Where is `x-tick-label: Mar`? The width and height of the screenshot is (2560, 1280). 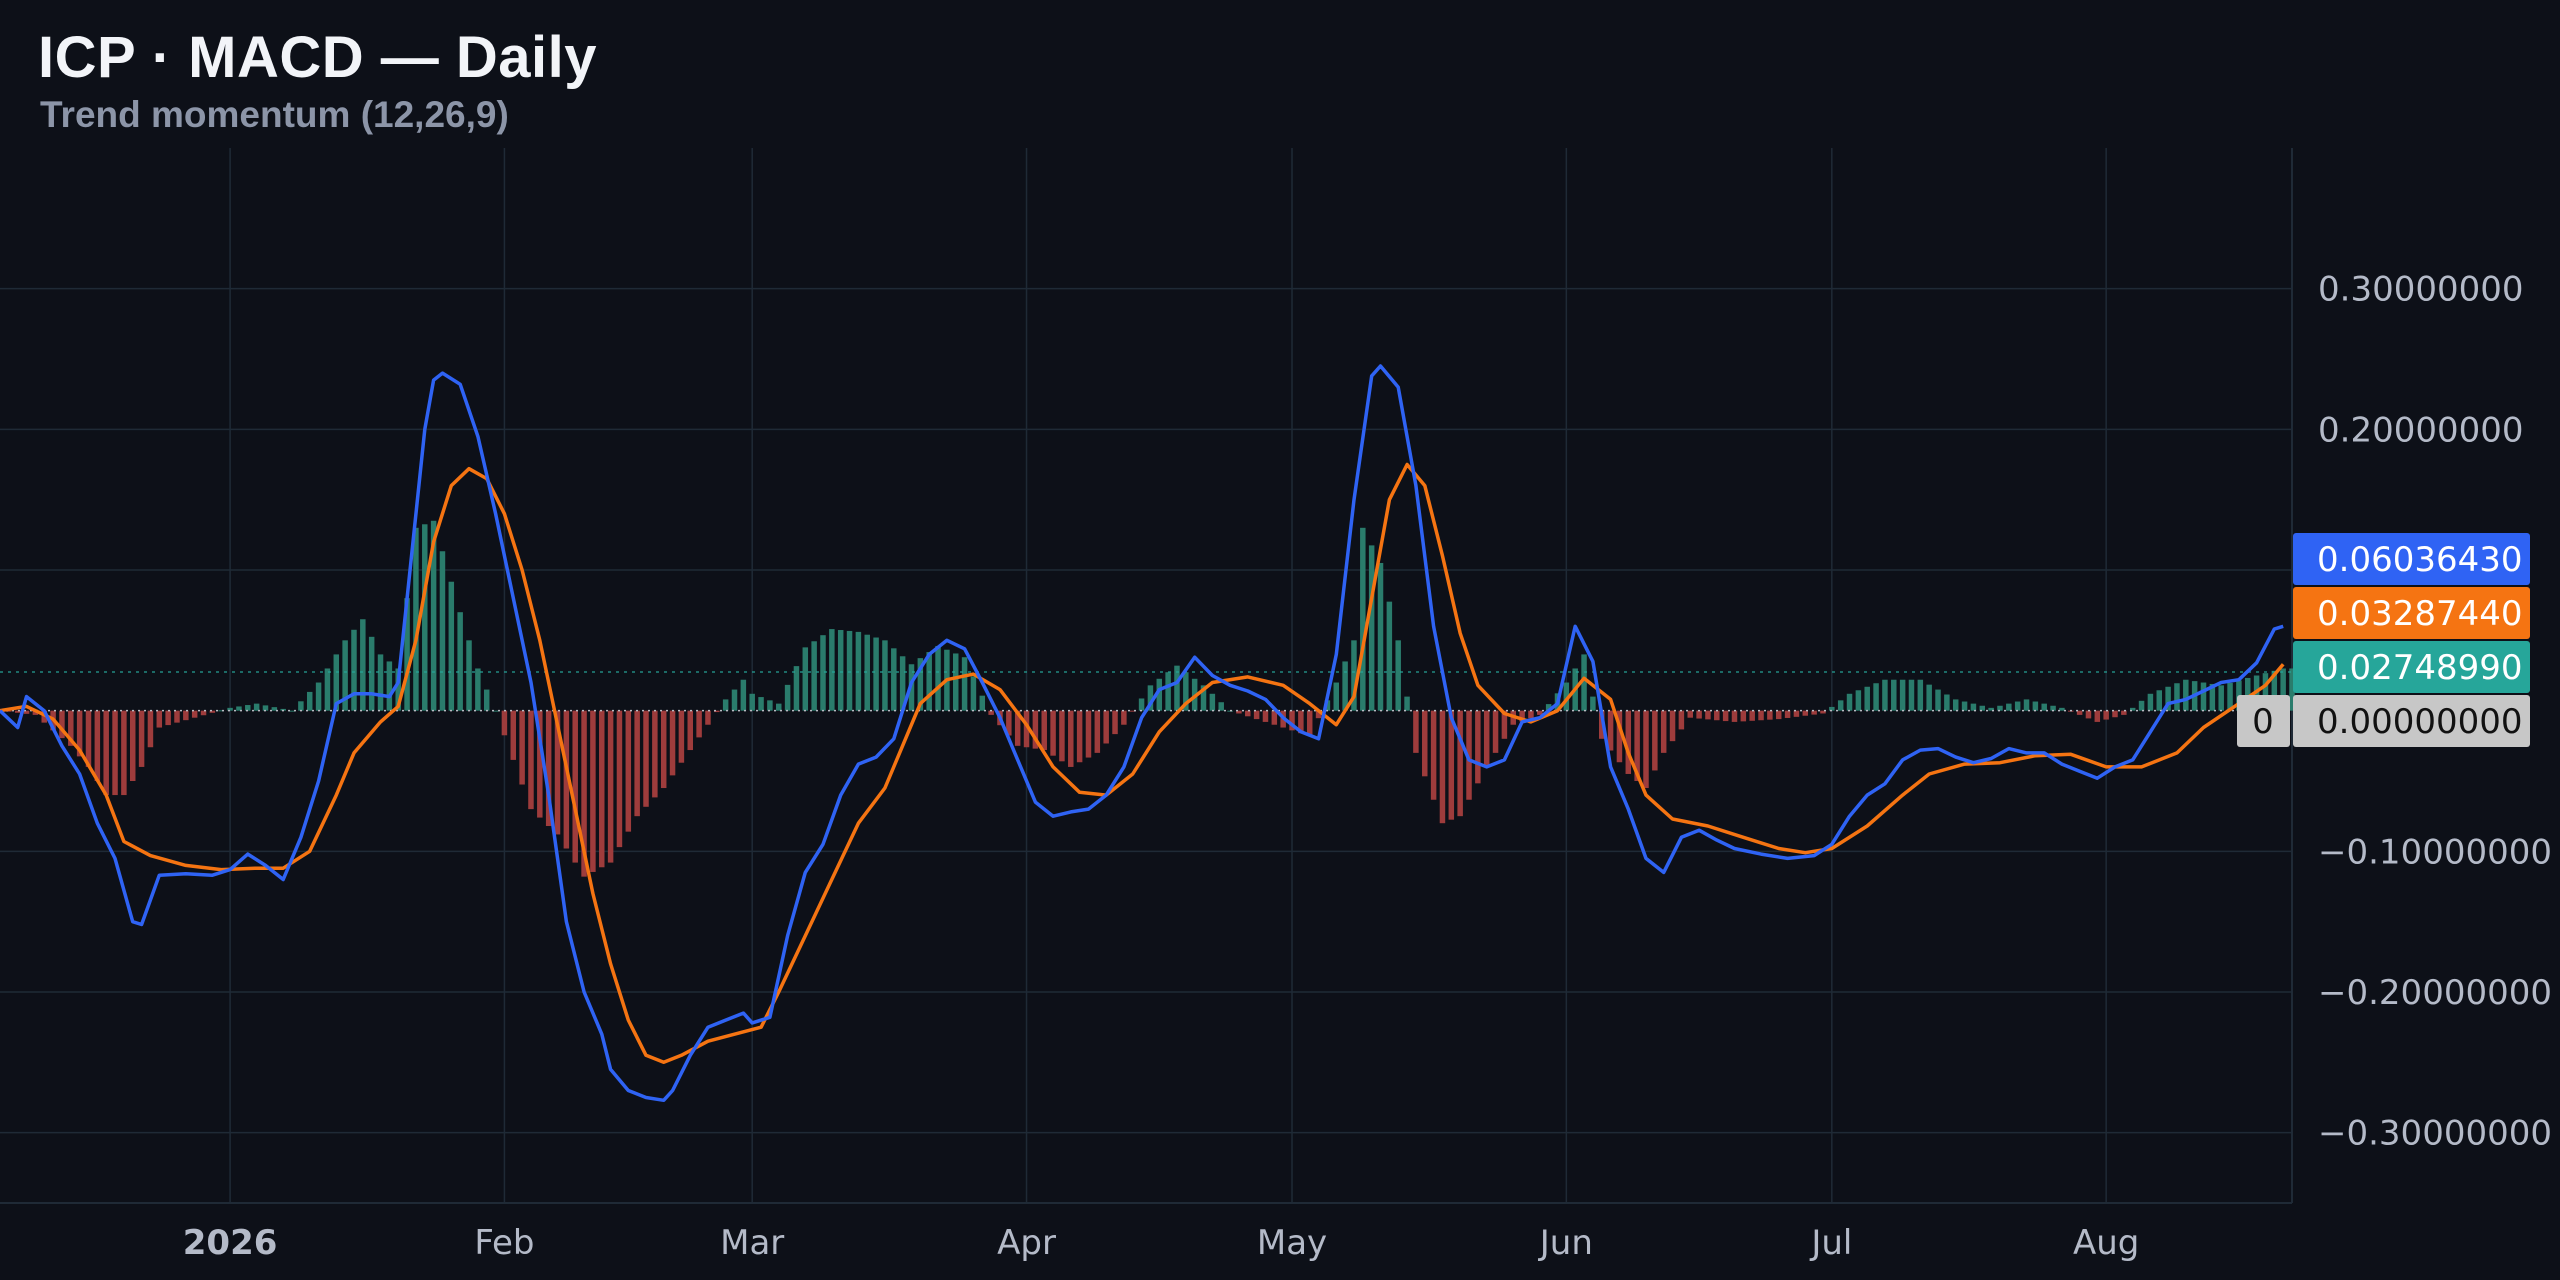
x-tick-label: Mar is located at coordinates (752, 1243).